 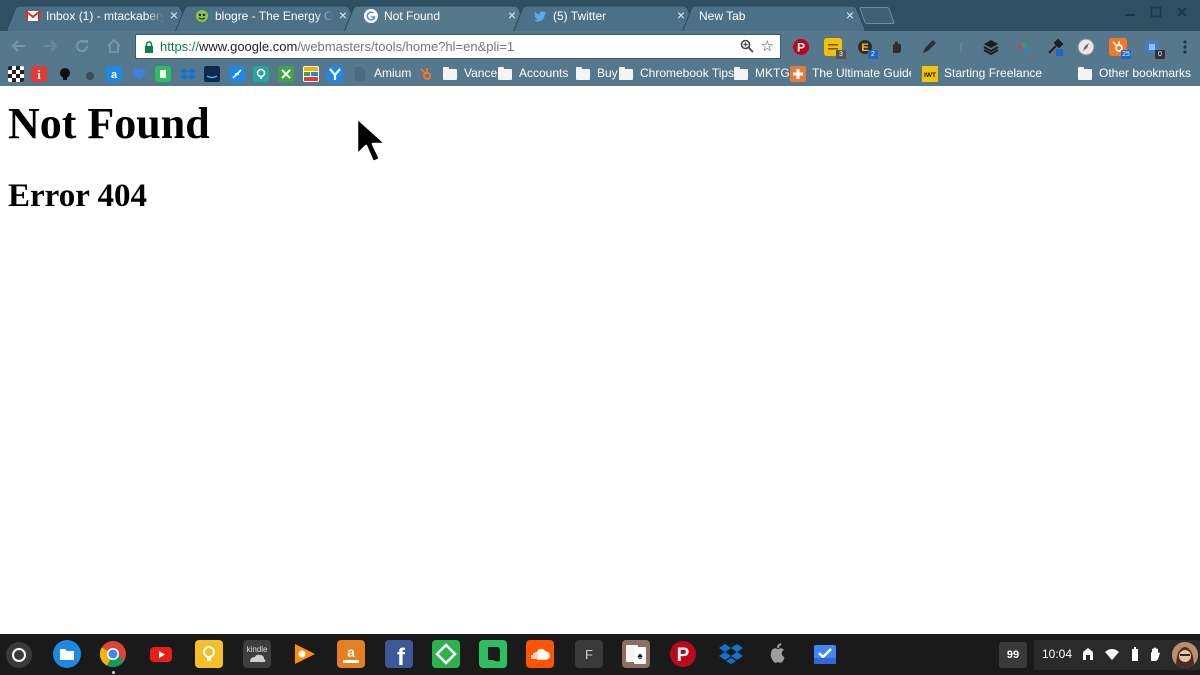 I want to click on window-close-icon, so click(x=1182, y=13).